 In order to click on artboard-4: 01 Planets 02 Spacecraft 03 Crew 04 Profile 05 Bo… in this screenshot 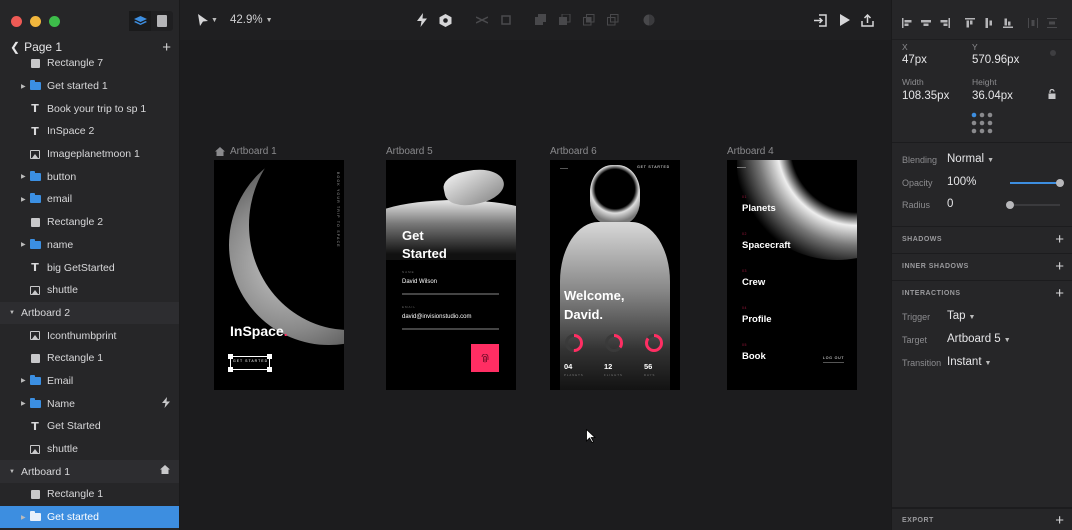, I will do `click(792, 275)`.